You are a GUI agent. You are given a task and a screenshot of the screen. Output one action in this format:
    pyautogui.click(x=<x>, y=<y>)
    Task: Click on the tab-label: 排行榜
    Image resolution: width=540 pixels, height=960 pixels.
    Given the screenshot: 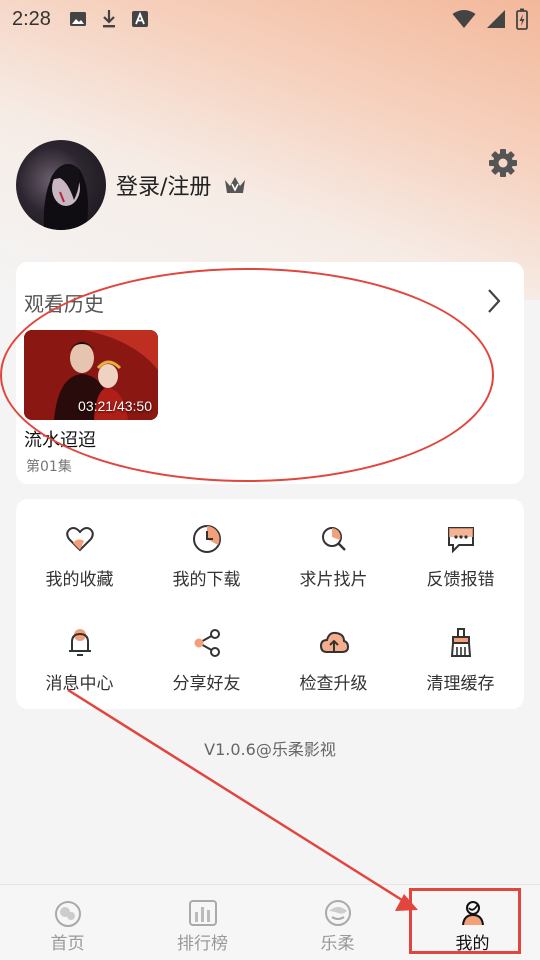 What is the action you would take?
    pyautogui.click(x=202, y=944)
    